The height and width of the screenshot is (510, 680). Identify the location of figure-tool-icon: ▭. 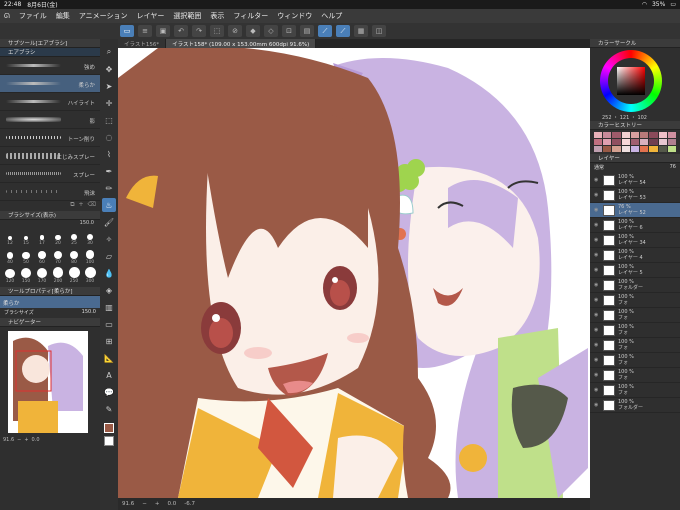
(109, 324).